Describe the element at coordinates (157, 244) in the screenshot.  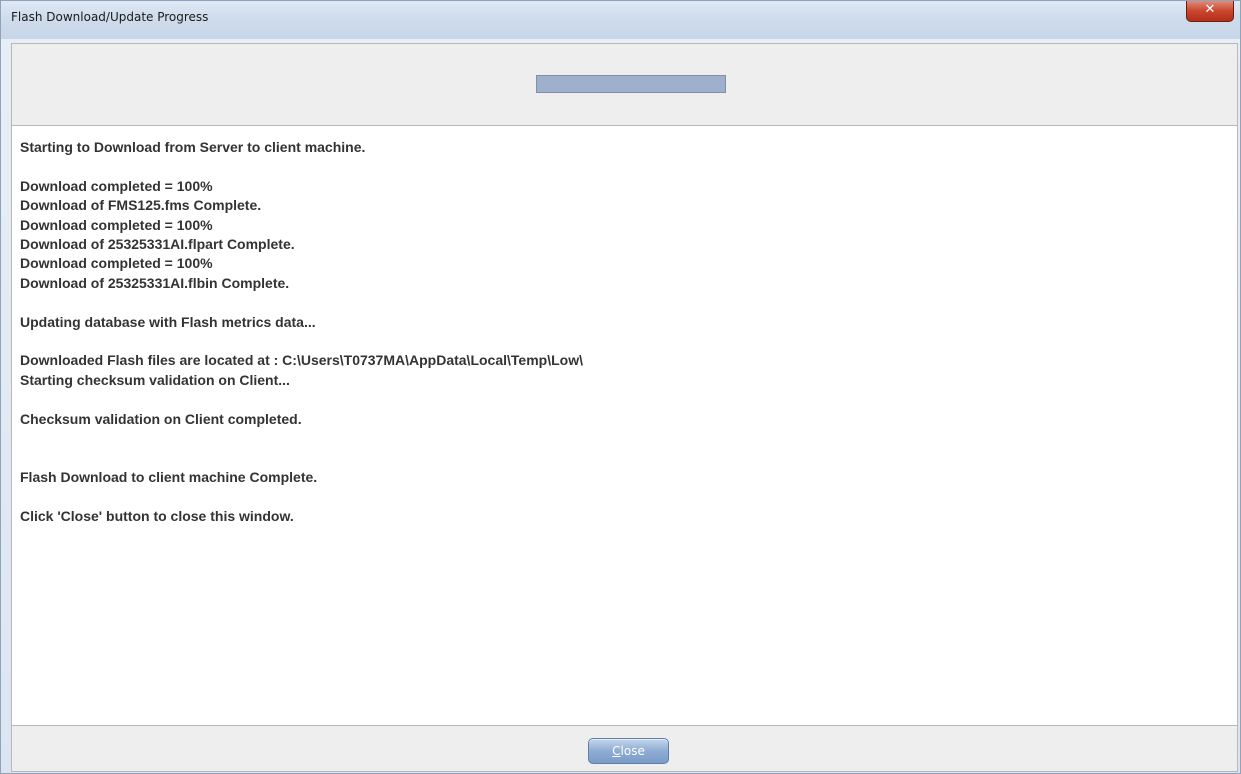
I see `log-line: Download of 25325331AI.flpart Complete.` at that location.